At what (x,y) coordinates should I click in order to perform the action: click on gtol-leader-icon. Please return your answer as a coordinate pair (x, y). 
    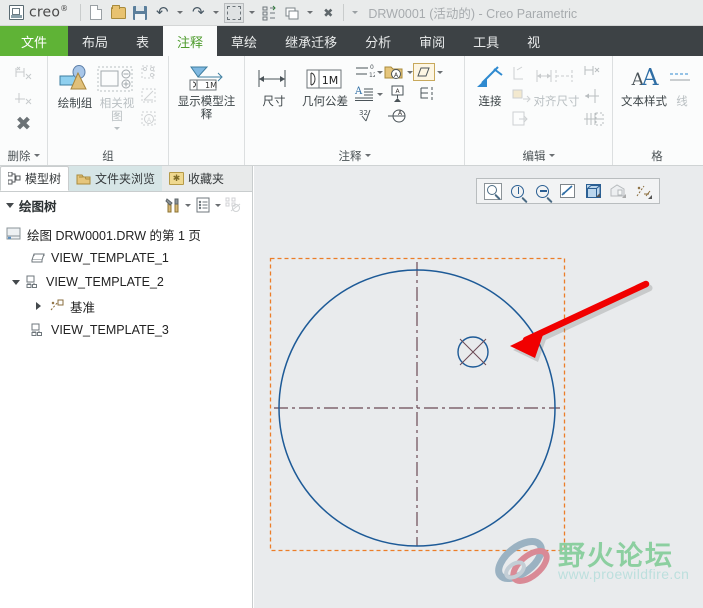
    Looking at the image, I should click on (428, 94).